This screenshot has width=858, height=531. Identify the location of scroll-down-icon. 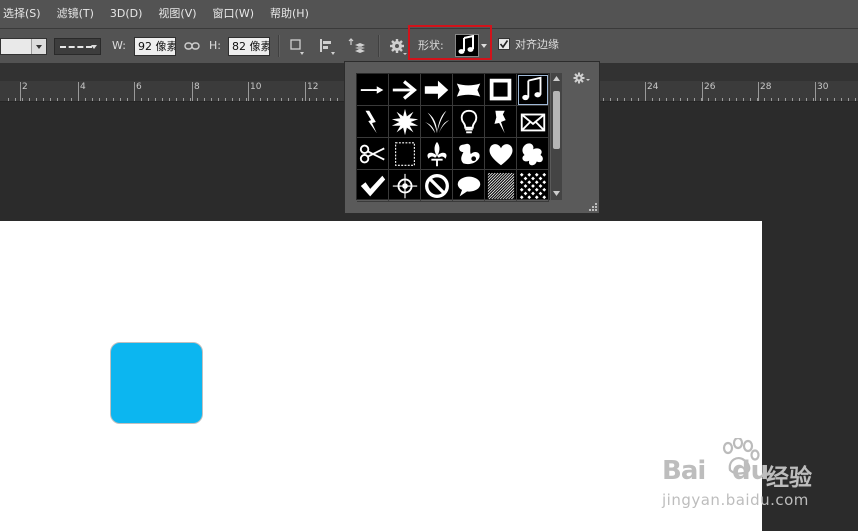
(556, 193).